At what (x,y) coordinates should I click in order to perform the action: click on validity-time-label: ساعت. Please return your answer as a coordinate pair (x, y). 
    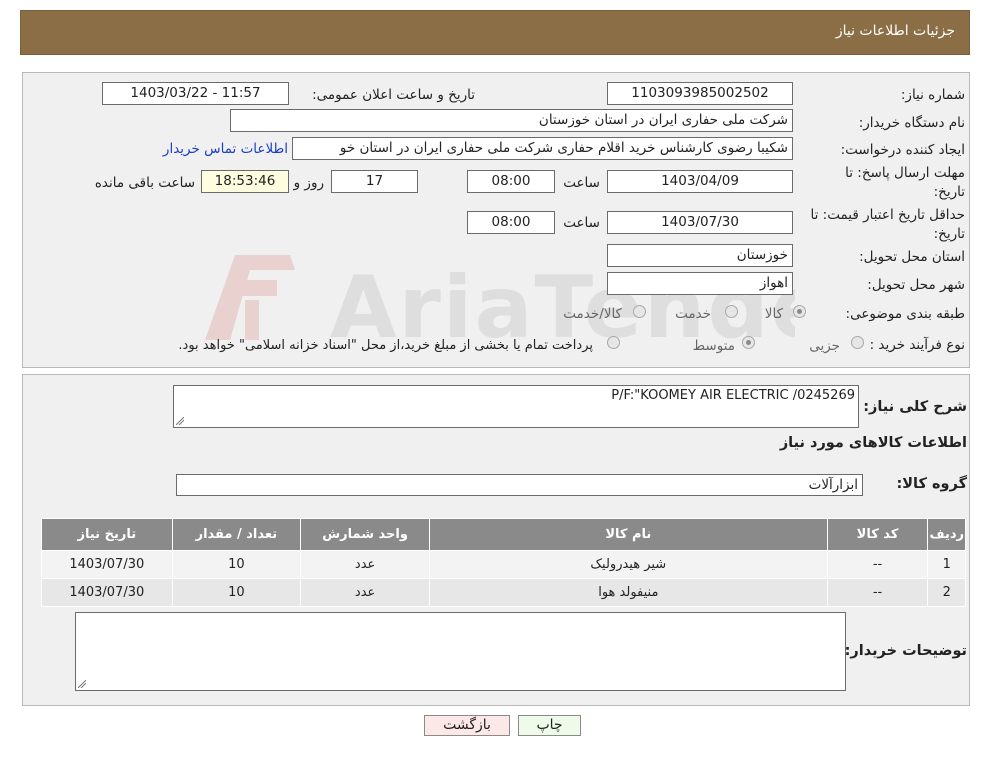
    Looking at the image, I should click on (581, 223).